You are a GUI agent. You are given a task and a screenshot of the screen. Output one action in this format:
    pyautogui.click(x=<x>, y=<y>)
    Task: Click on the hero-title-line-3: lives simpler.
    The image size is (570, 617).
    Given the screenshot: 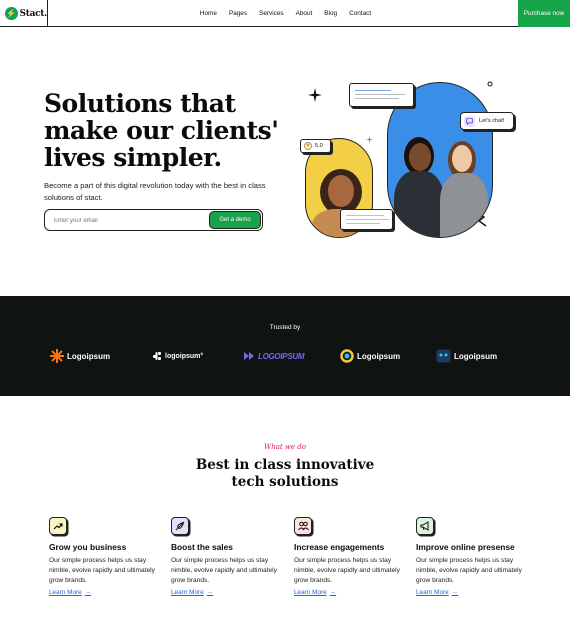 What is the action you would take?
    pyautogui.click(x=133, y=157)
    